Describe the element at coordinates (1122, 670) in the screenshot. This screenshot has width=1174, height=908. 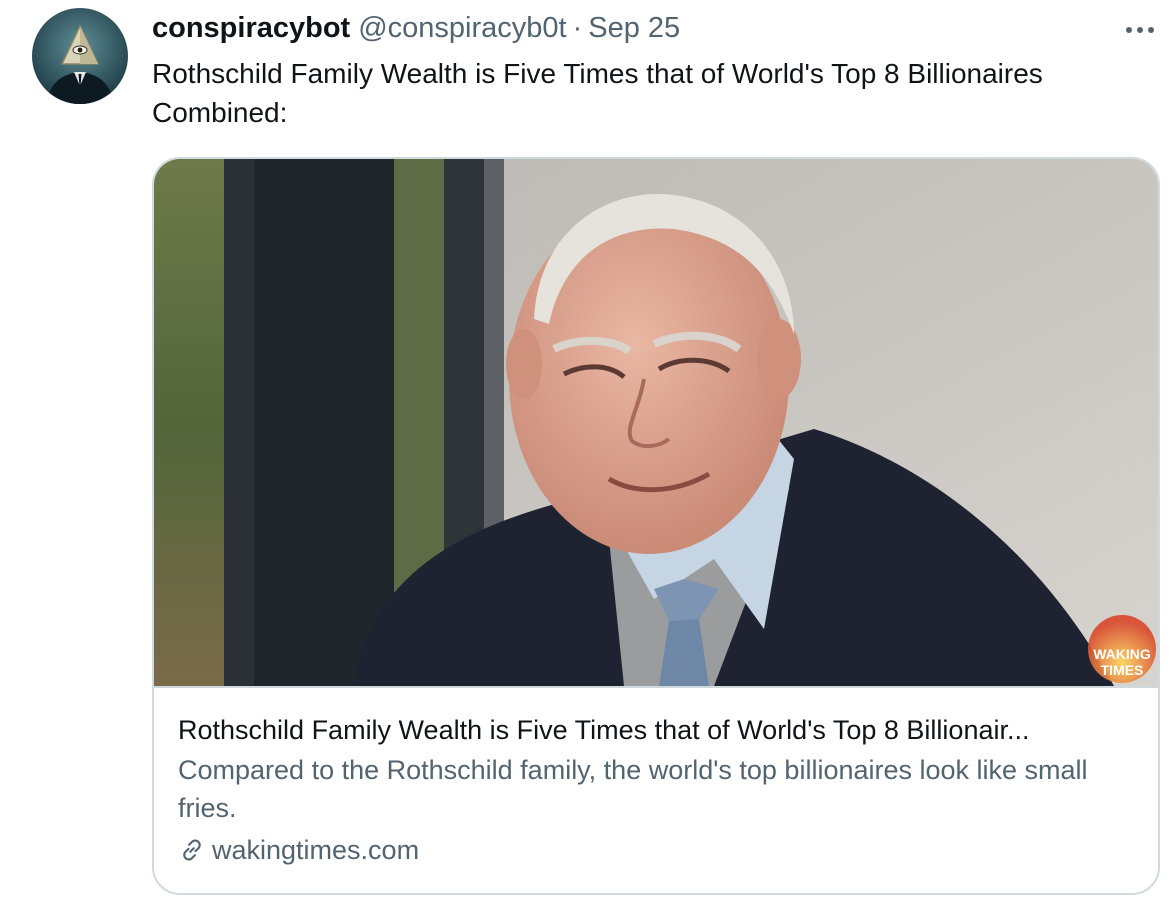
I see `watermark-line-2: TIMES` at that location.